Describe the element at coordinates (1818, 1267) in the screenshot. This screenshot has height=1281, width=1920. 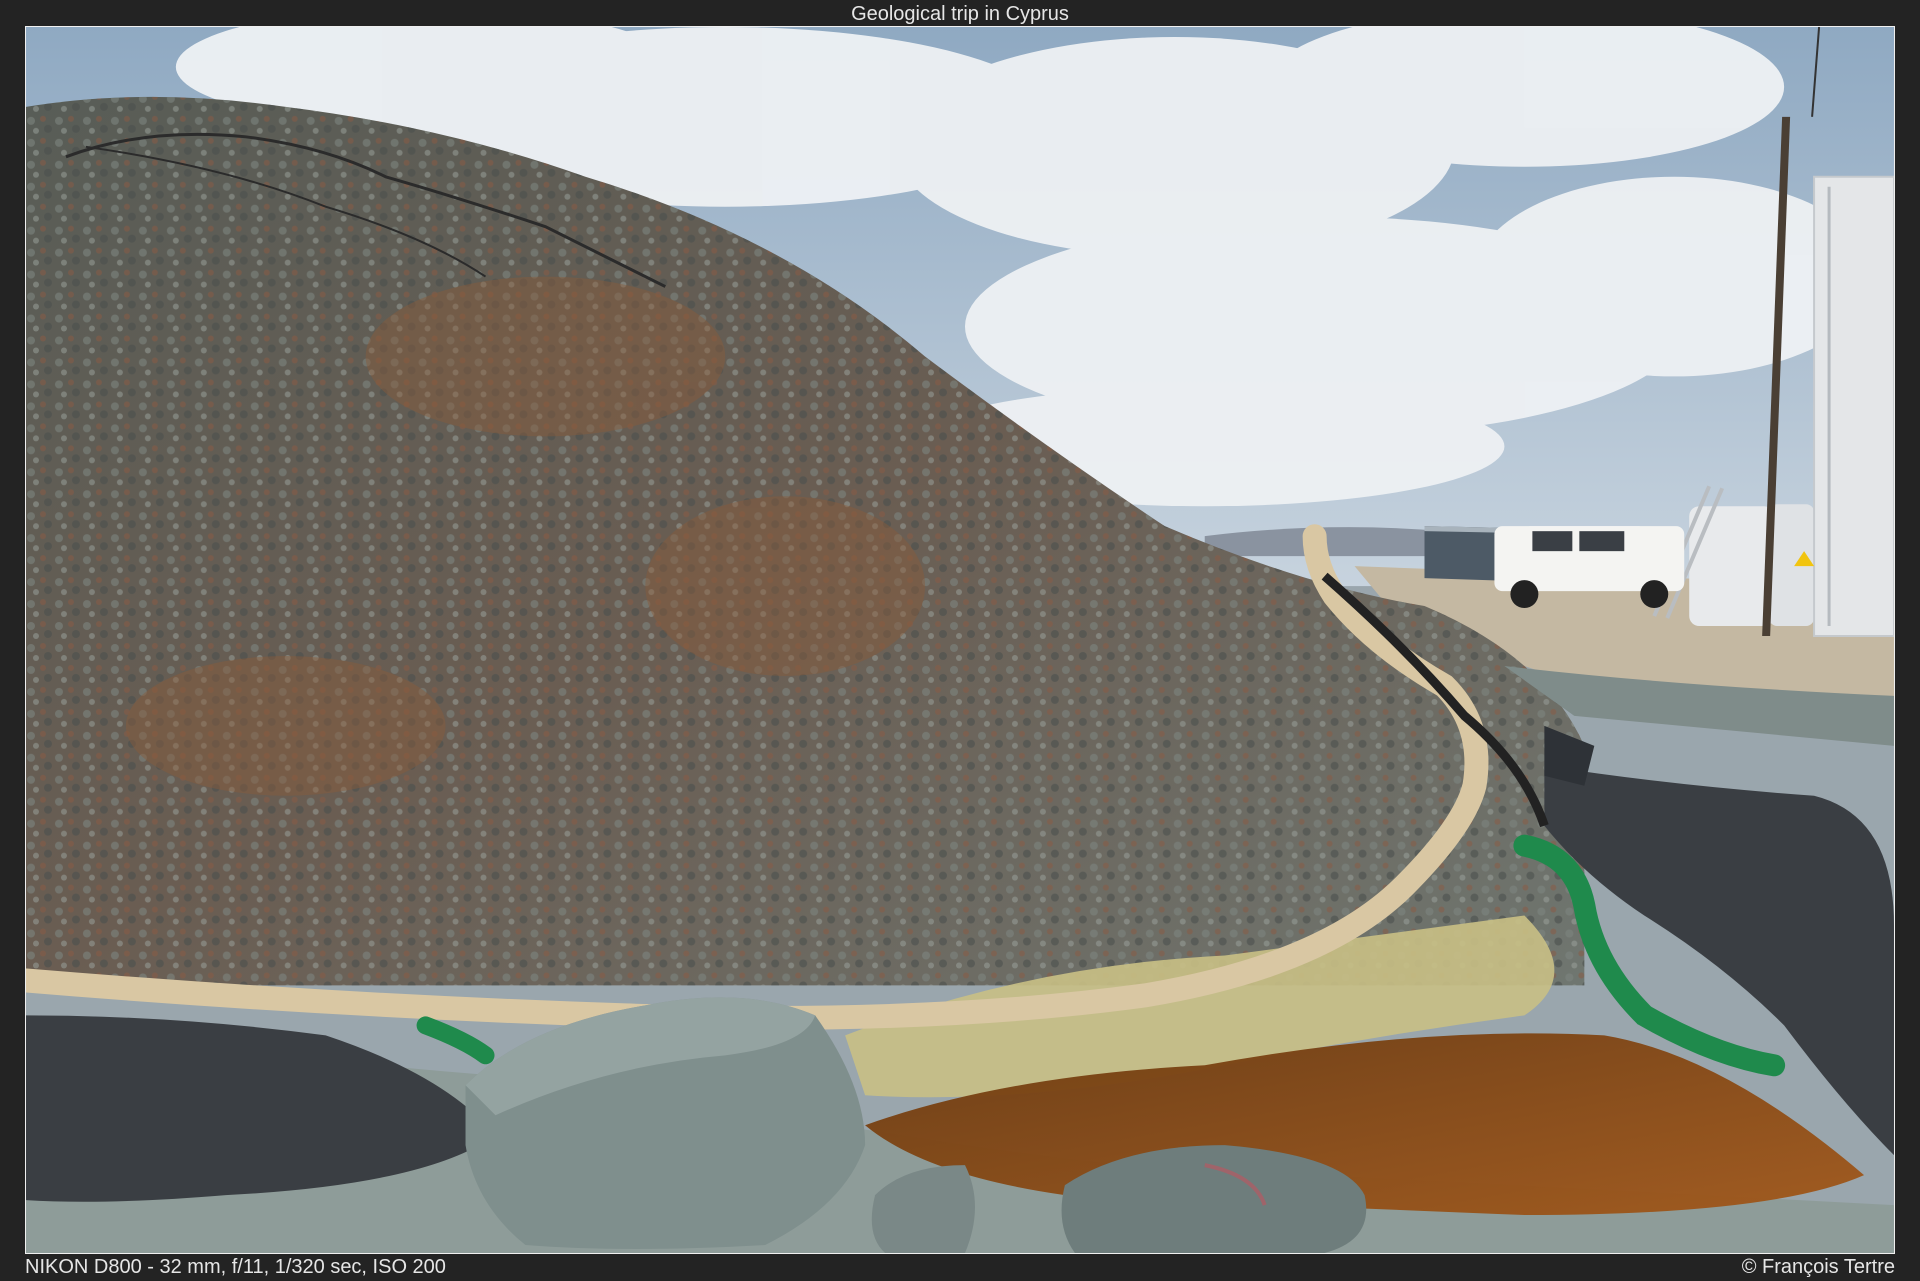
I see `copyright-notice: © François Tertre` at that location.